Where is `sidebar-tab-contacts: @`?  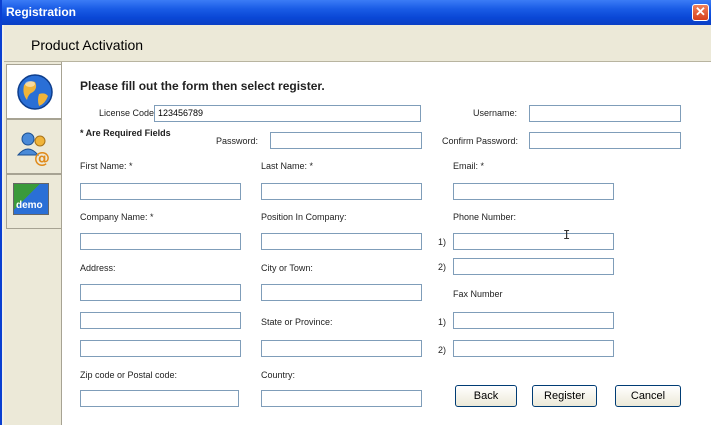
sidebar-tab-contacts: @ is located at coordinates (33, 146).